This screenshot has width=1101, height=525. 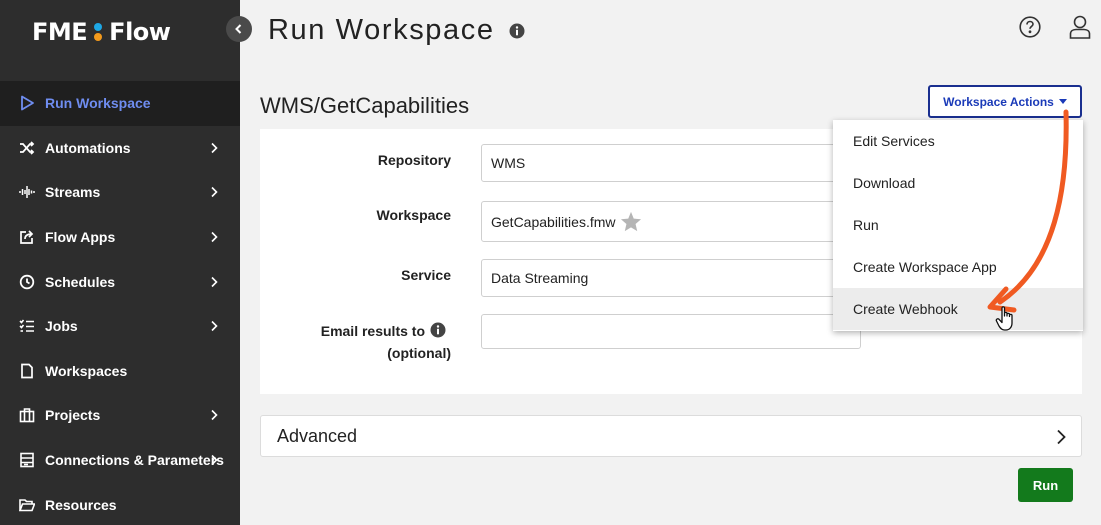 I want to click on sidebar-item-label: Automations, so click(x=88, y=147).